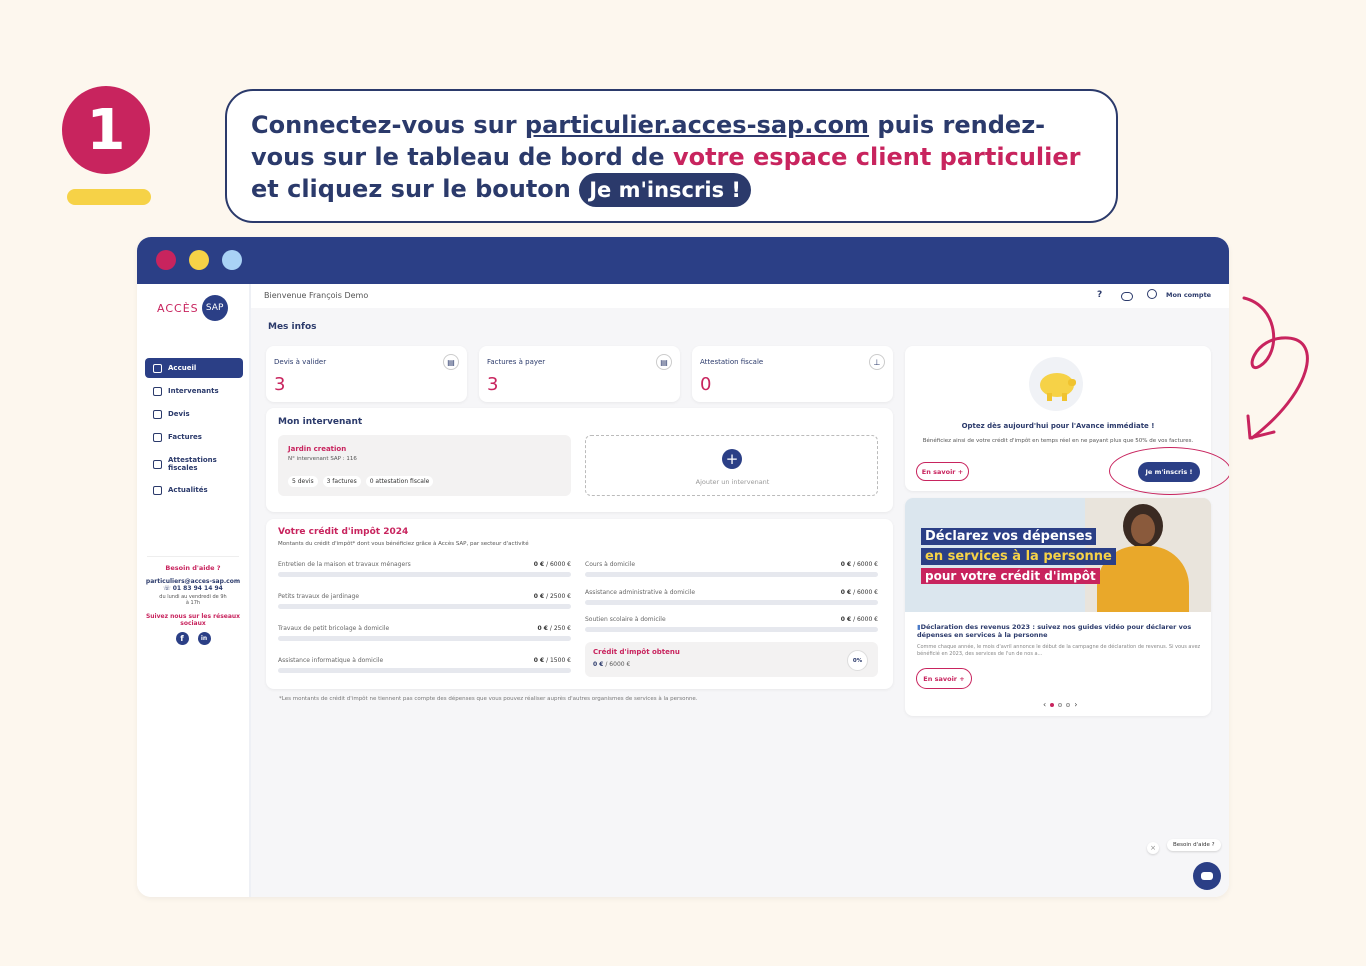 The height and width of the screenshot is (966, 1366). What do you see at coordinates (185, 437) in the screenshot?
I see `sidebar-item-label: Factures` at bounding box center [185, 437].